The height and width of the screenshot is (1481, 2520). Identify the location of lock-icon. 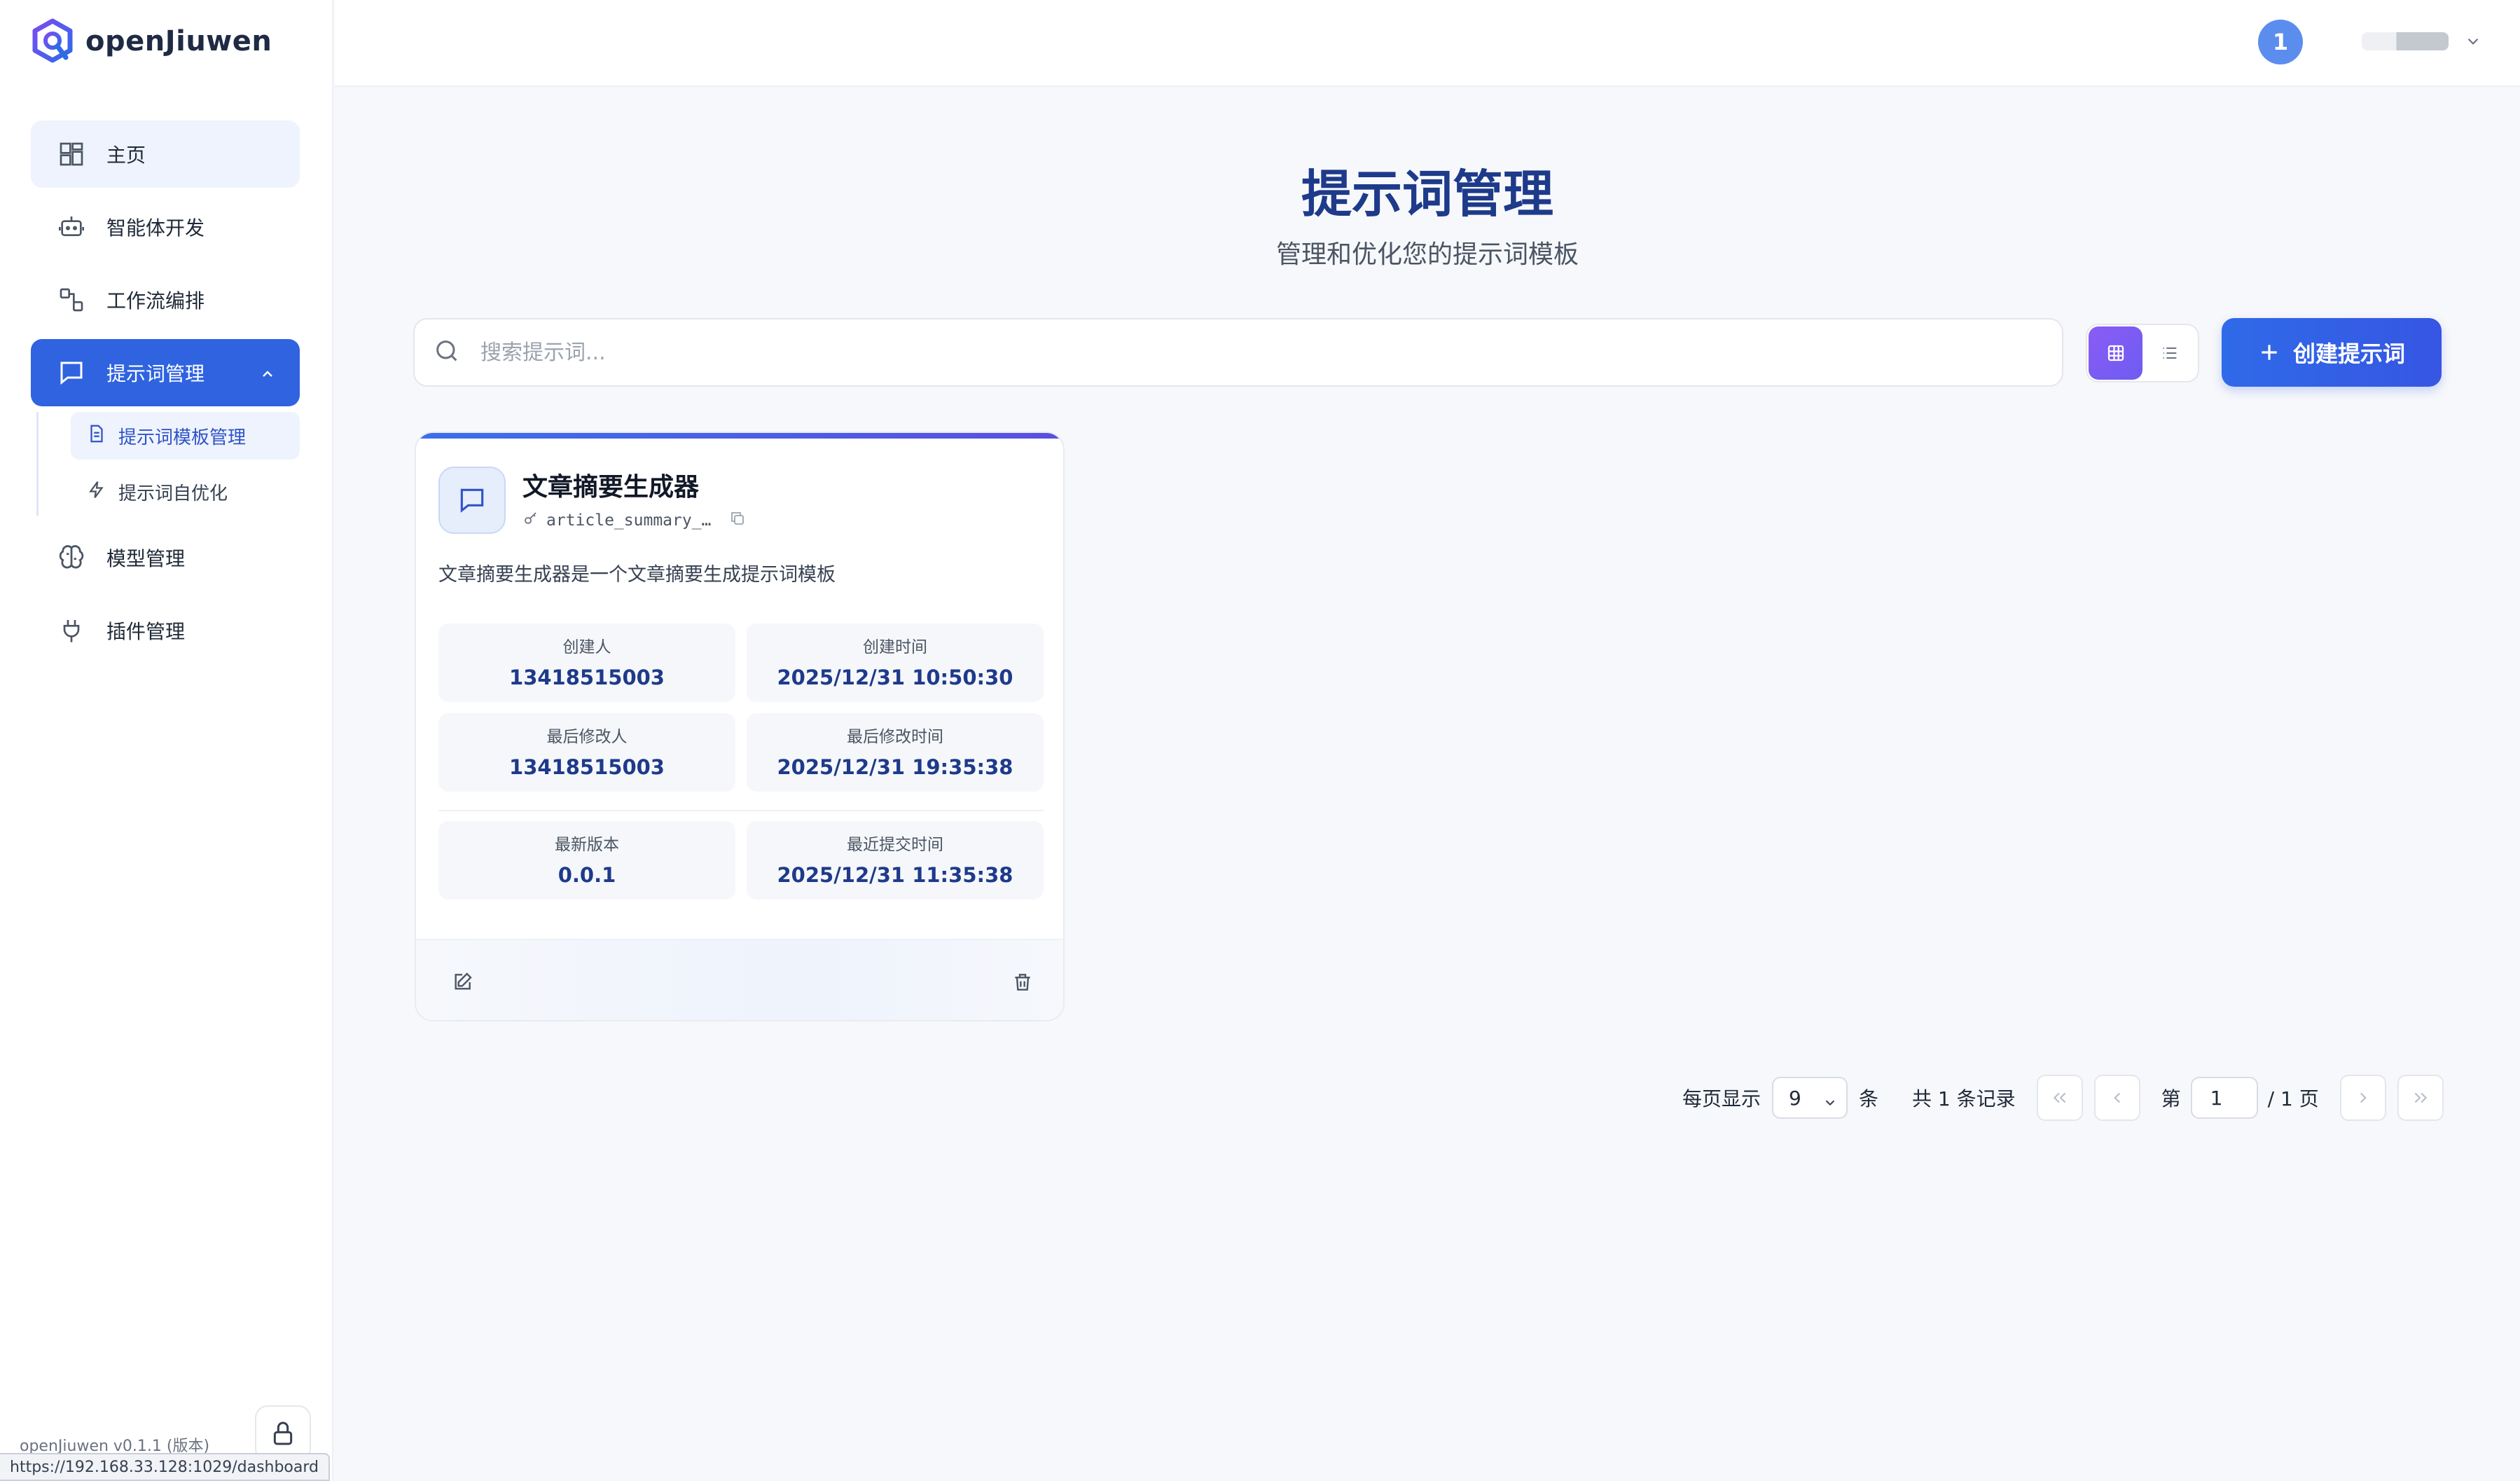
(283, 1433).